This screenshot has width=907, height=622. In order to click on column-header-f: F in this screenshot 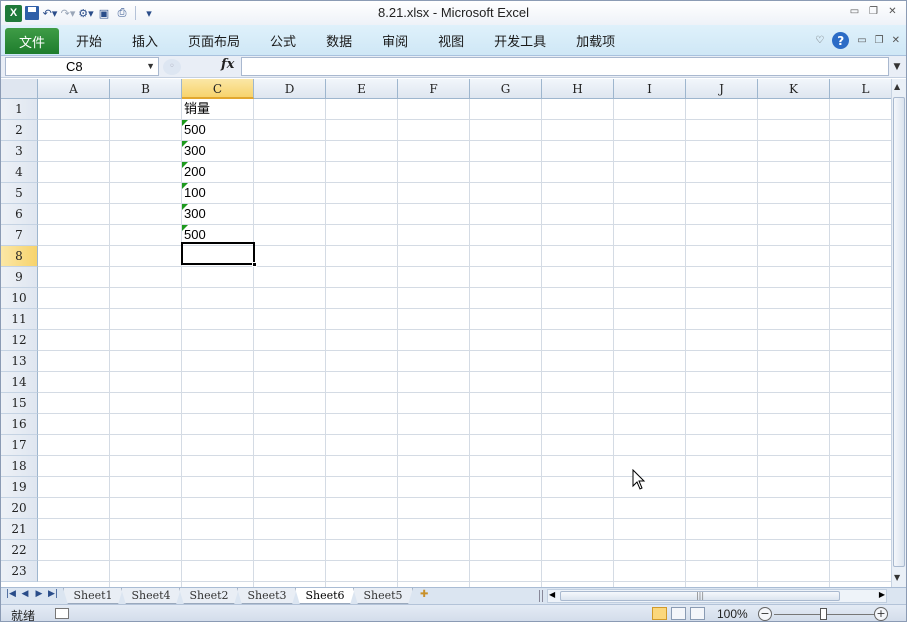, I will do `click(434, 89)`.